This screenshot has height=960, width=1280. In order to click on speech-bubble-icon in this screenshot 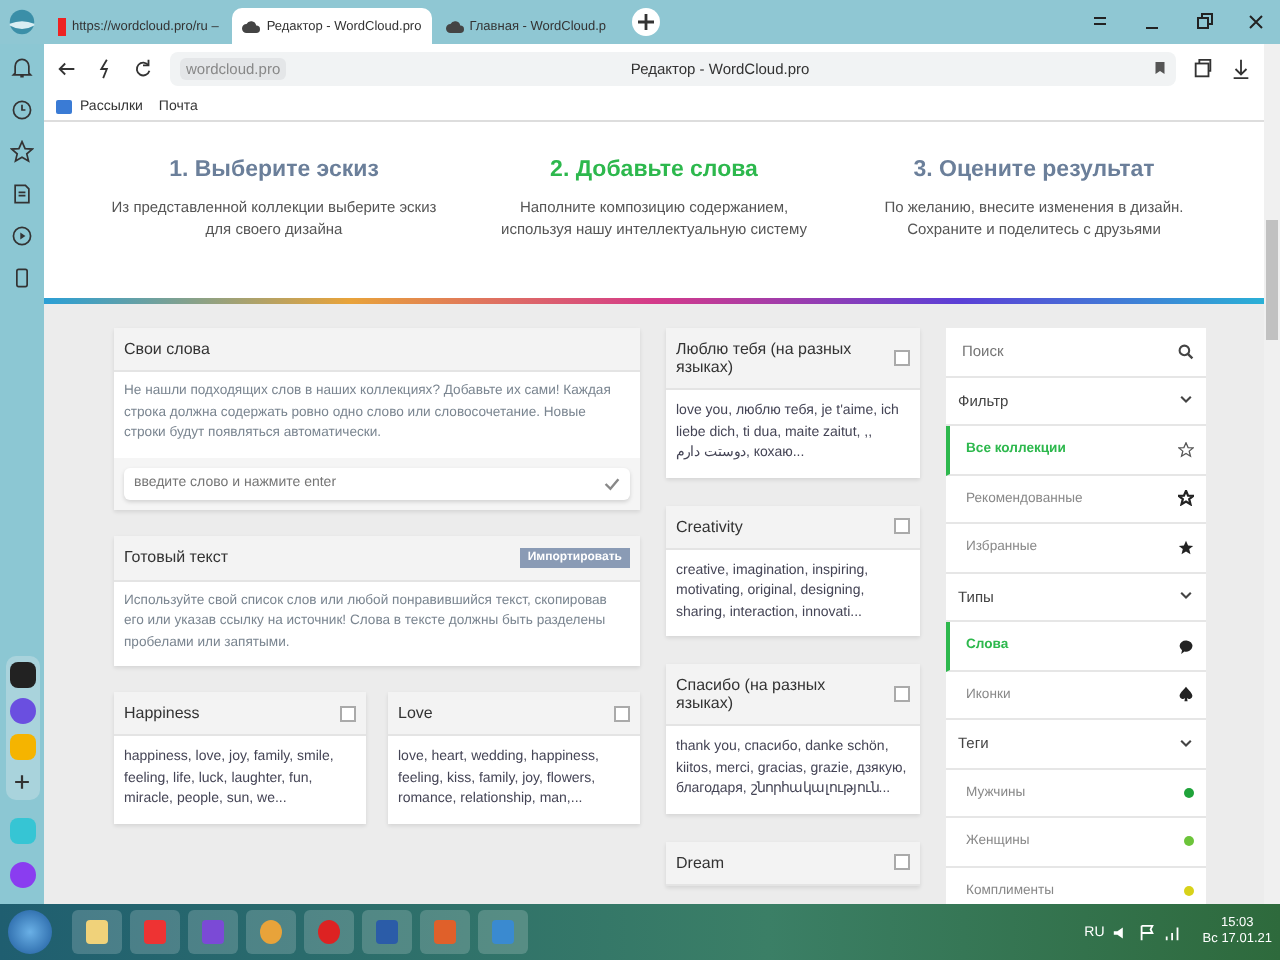, I will do `click(1186, 645)`.